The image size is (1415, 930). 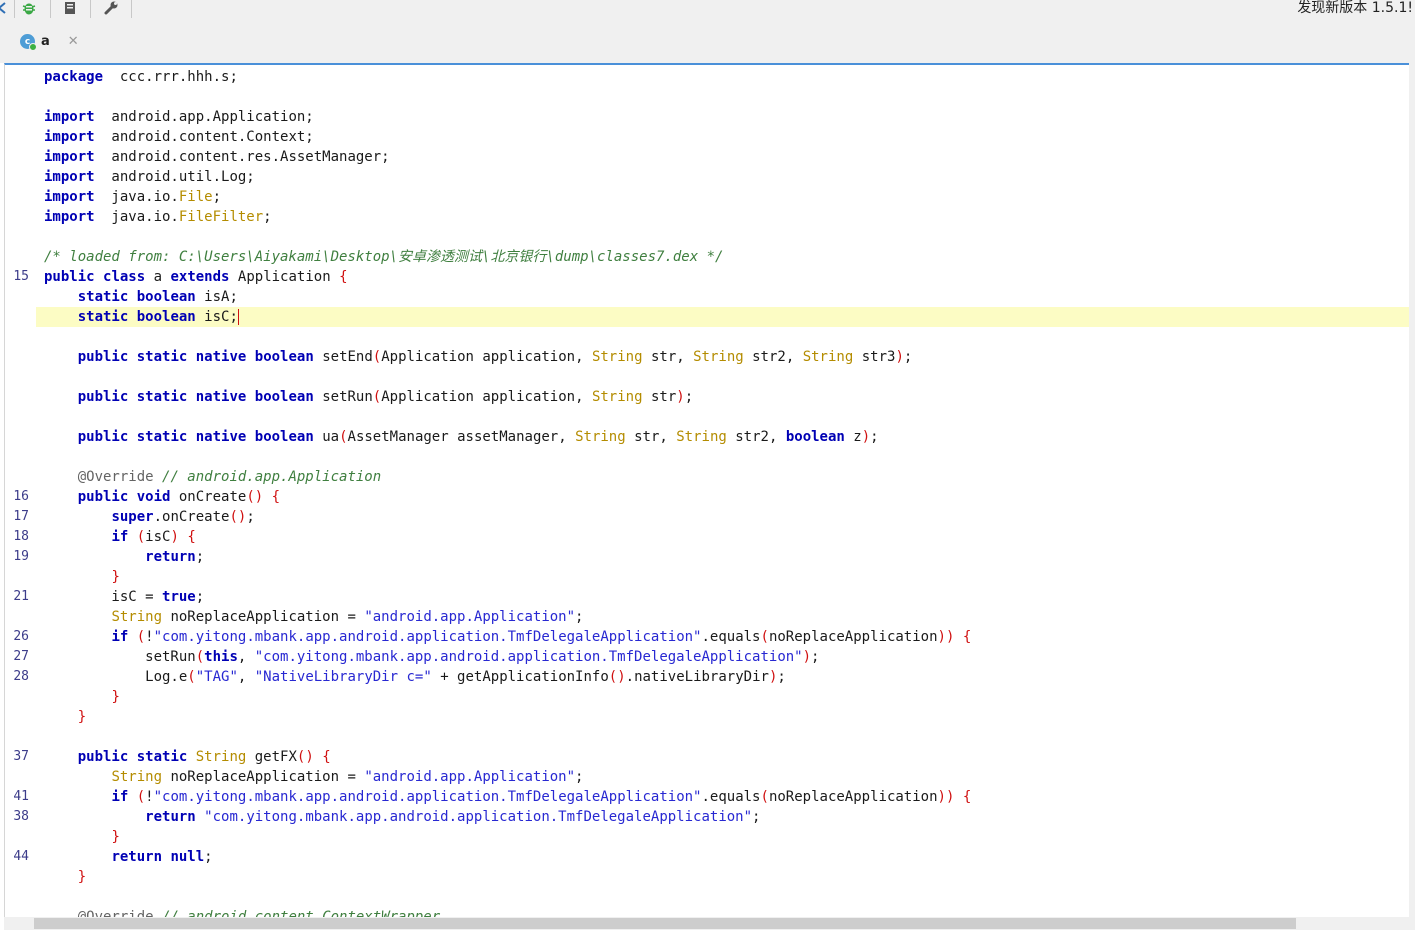 I want to click on code-token: ccc.rrr.hhh.s;, so click(x=170, y=77).